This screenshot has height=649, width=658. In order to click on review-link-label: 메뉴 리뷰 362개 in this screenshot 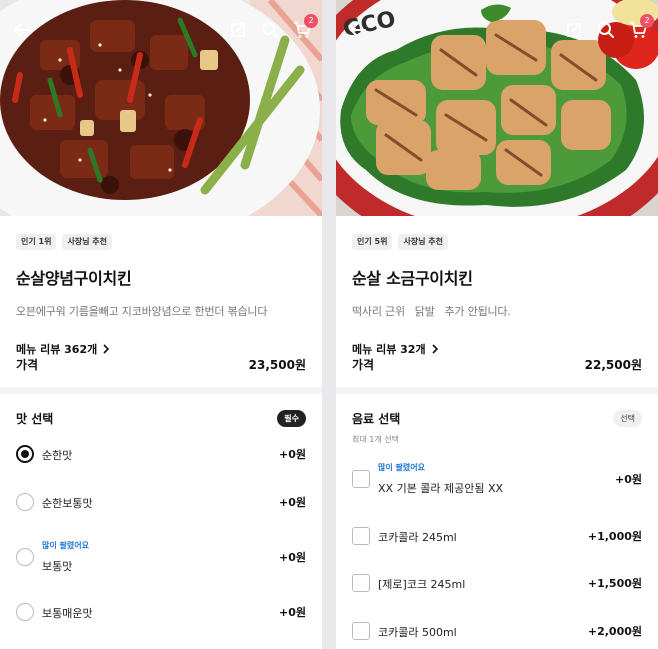, I will do `click(57, 349)`.